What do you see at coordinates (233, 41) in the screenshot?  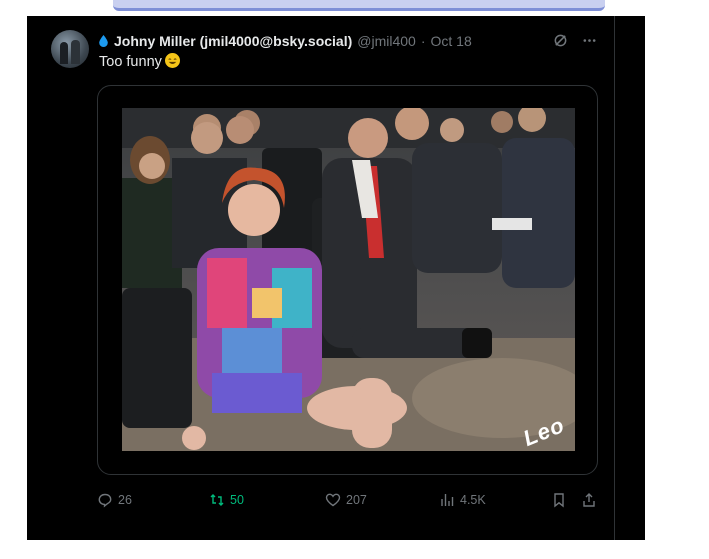 I see `author-name: Johny Miller (jmil4000@bsky.social)` at bounding box center [233, 41].